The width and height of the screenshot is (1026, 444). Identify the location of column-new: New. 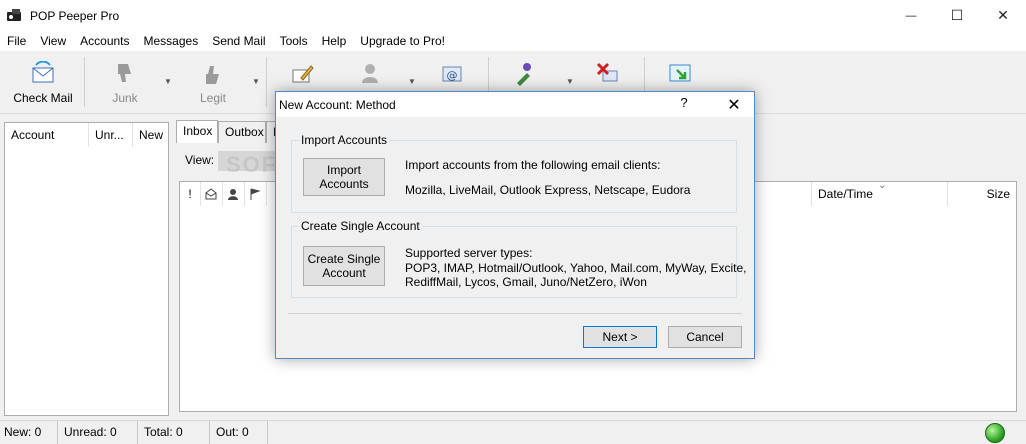
(150, 135).